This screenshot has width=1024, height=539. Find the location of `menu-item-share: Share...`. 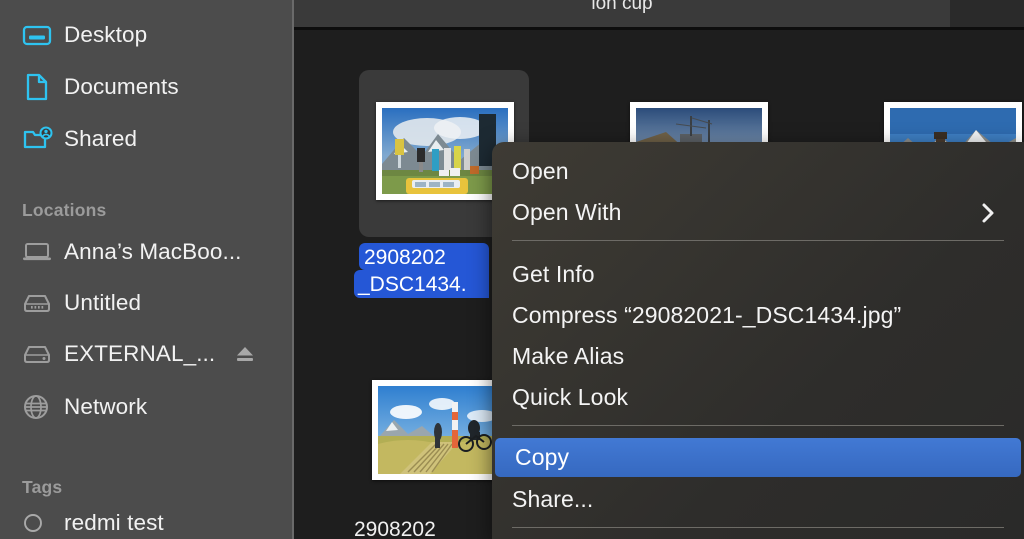

menu-item-share: Share... is located at coordinates (758, 499).